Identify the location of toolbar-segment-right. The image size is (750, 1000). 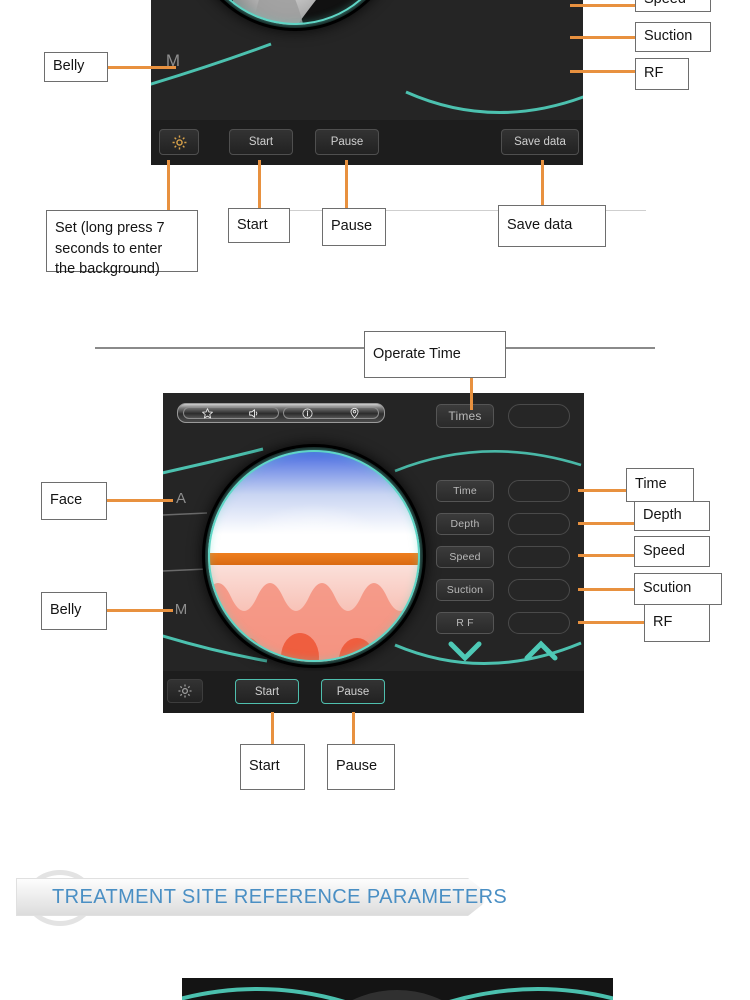
(331, 413).